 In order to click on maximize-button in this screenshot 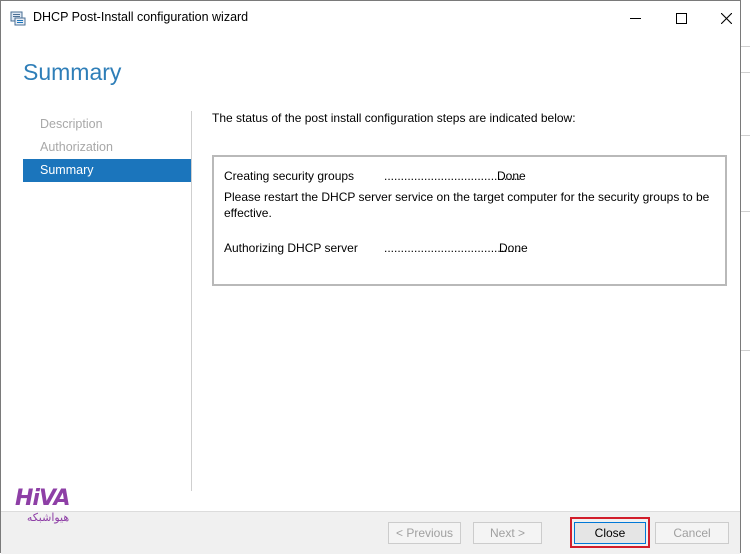, I will do `click(681, 18)`.